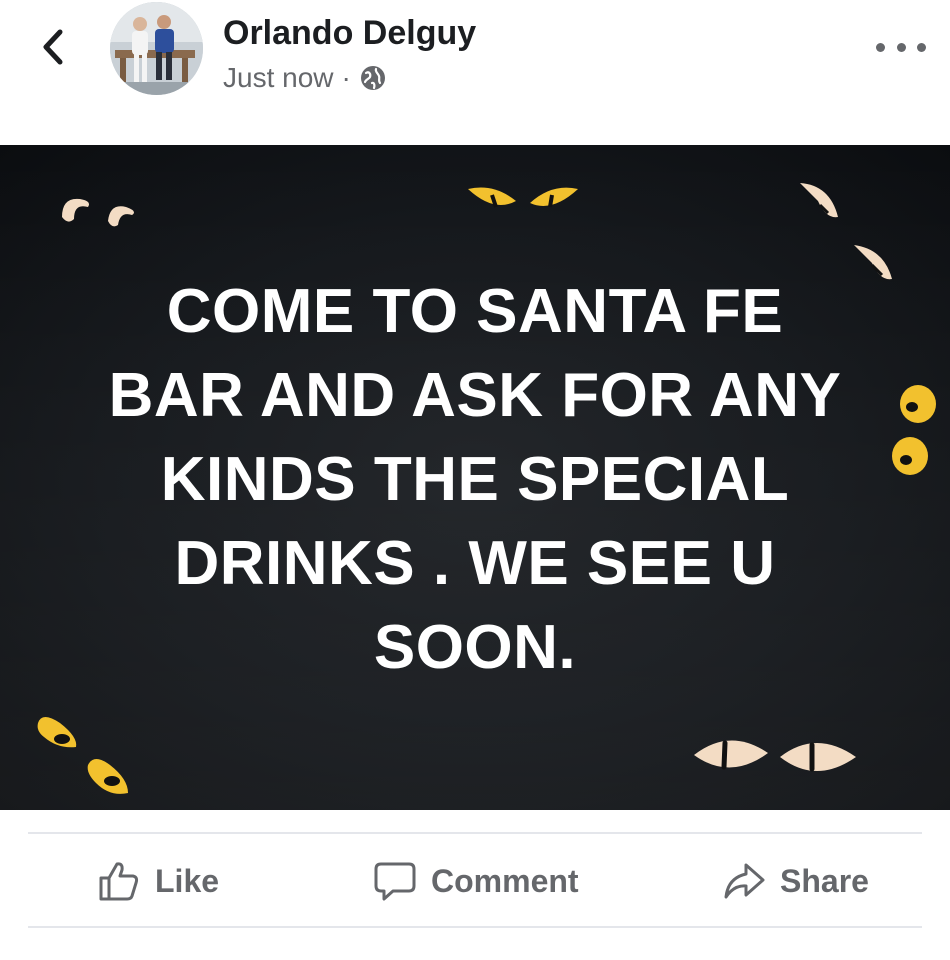 This screenshot has height=960, width=950. What do you see at coordinates (372, 78) in the screenshot?
I see `globe-icon` at bounding box center [372, 78].